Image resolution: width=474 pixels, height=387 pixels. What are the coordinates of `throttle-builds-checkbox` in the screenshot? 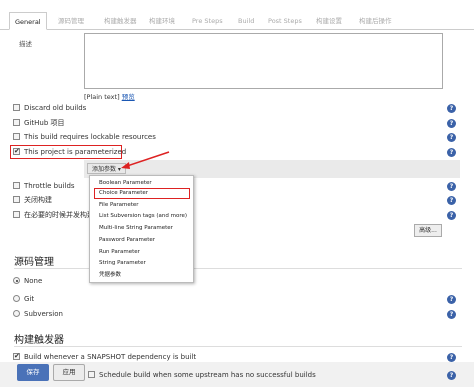 It's located at (16, 185).